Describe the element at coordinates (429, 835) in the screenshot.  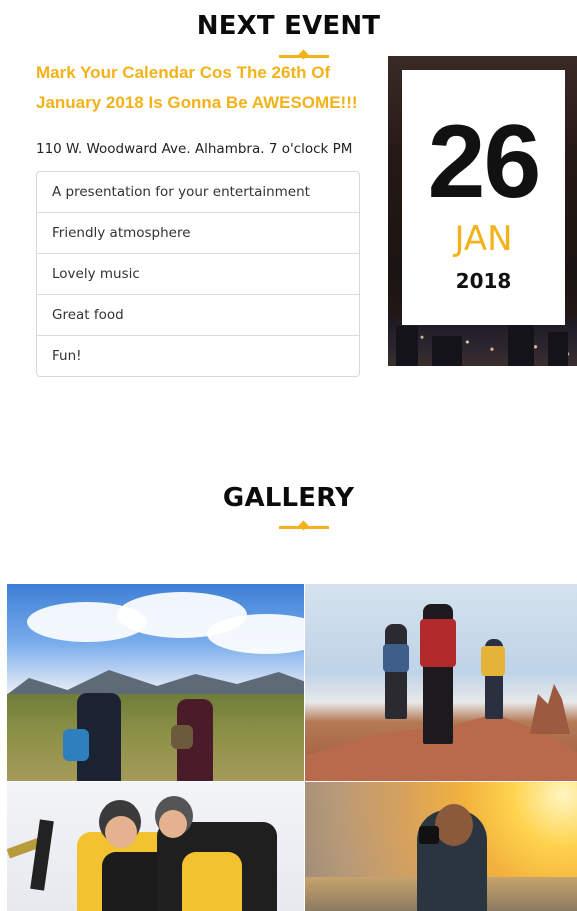
I see `camera-icon` at that location.